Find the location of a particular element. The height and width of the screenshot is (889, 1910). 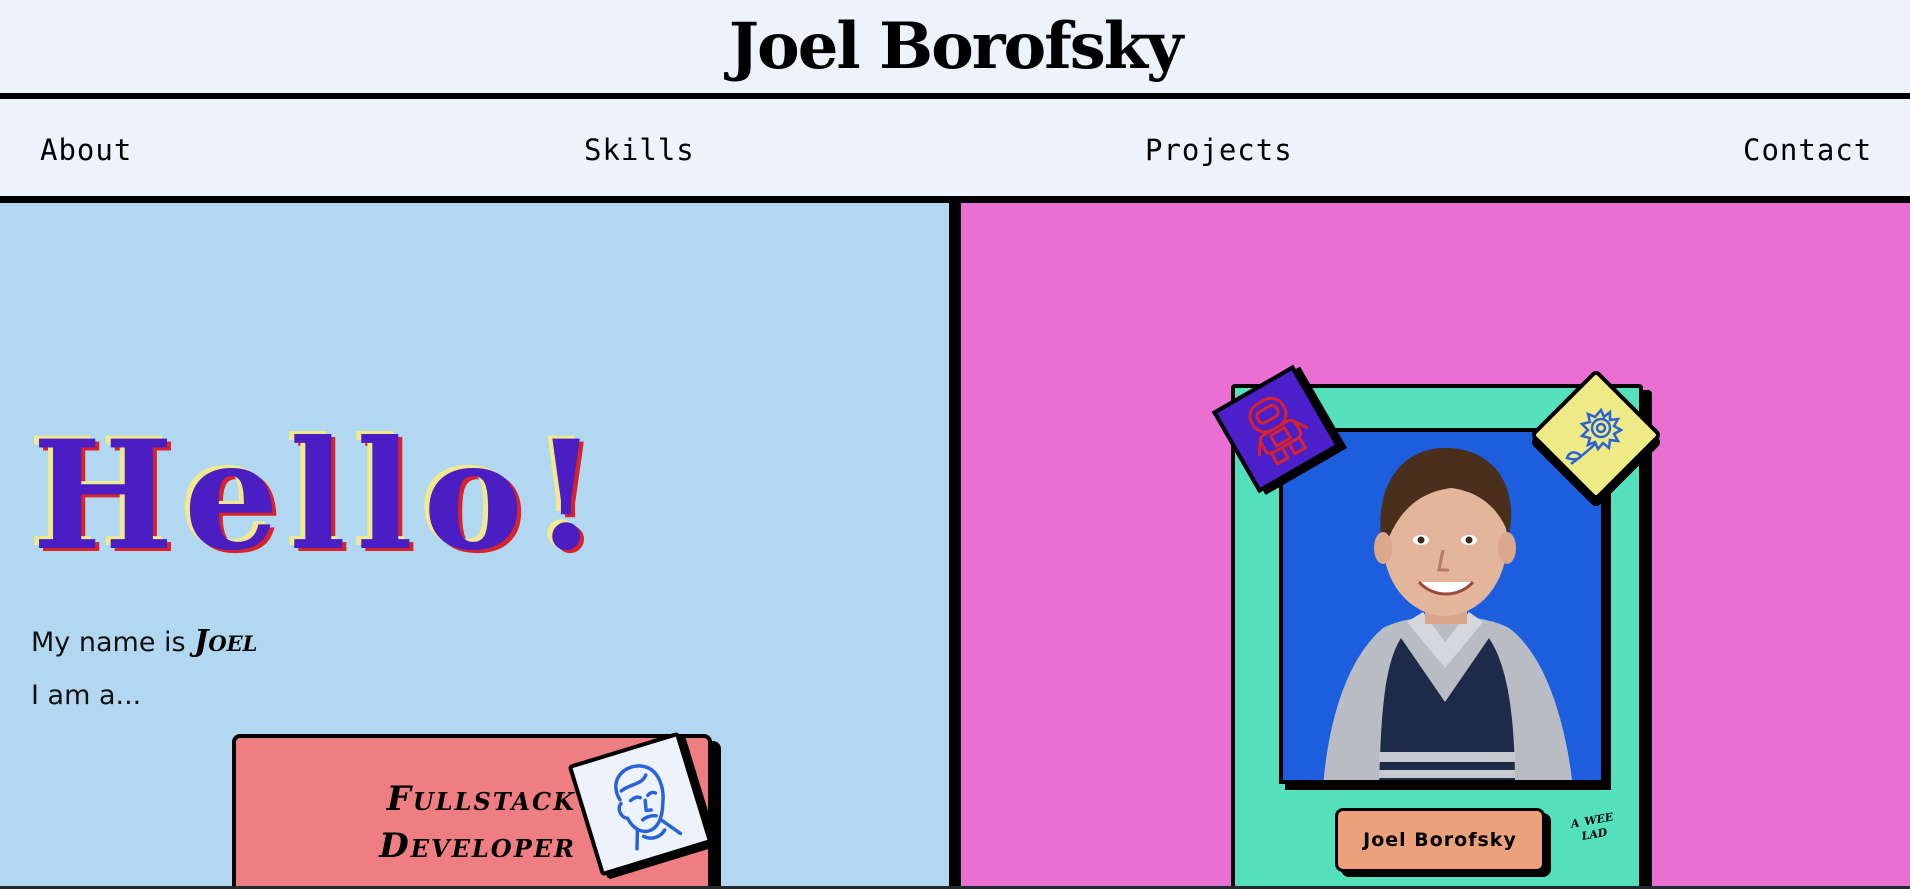

name-prefix: My name is is located at coordinates (108, 642).